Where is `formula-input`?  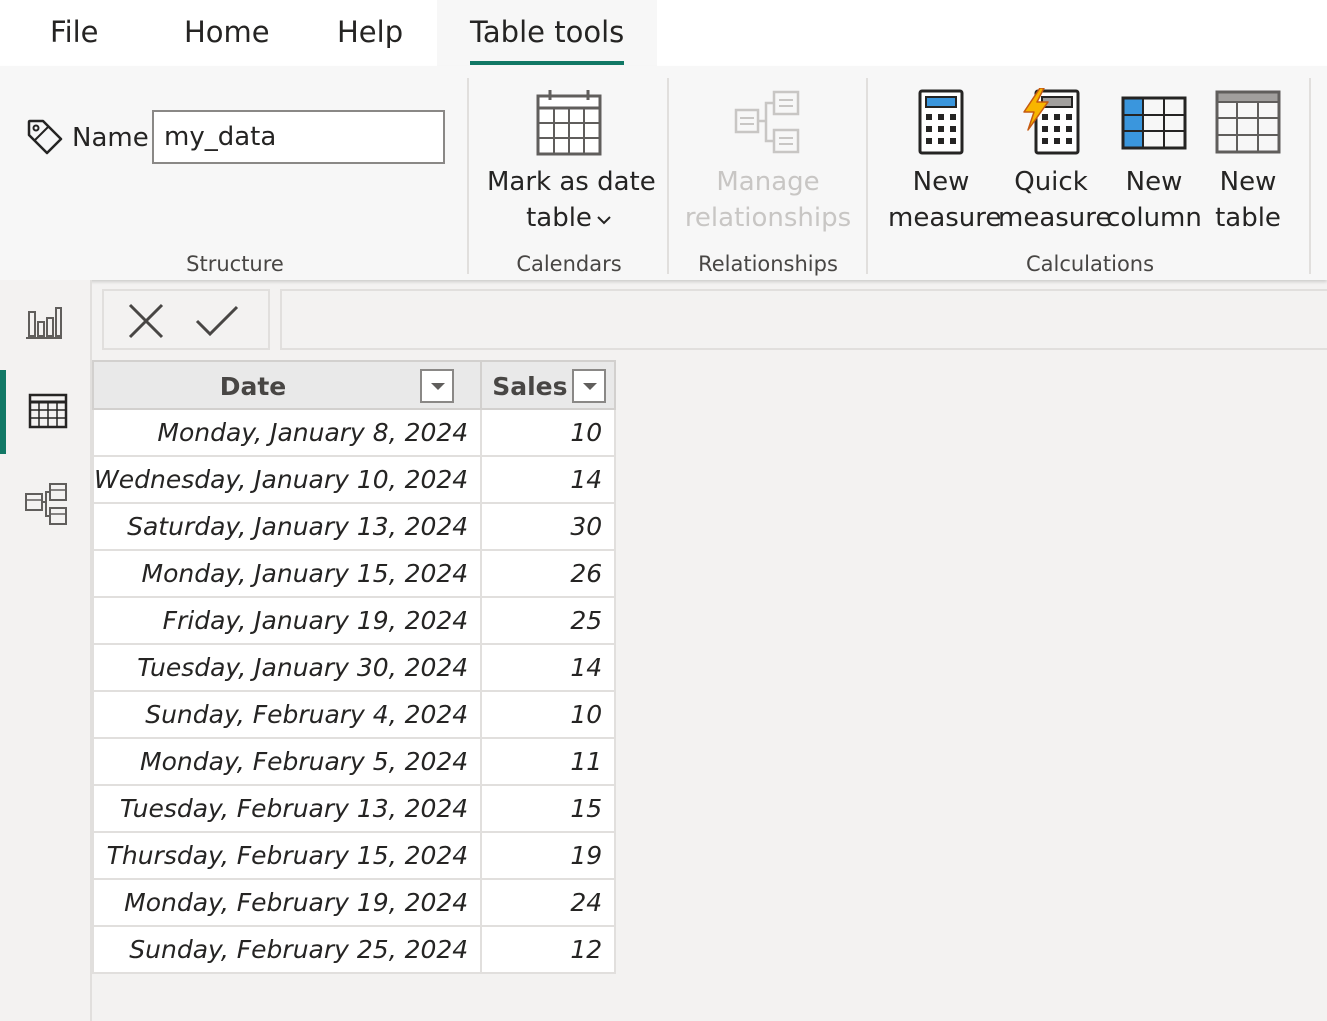 formula-input is located at coordinates (803, 319).